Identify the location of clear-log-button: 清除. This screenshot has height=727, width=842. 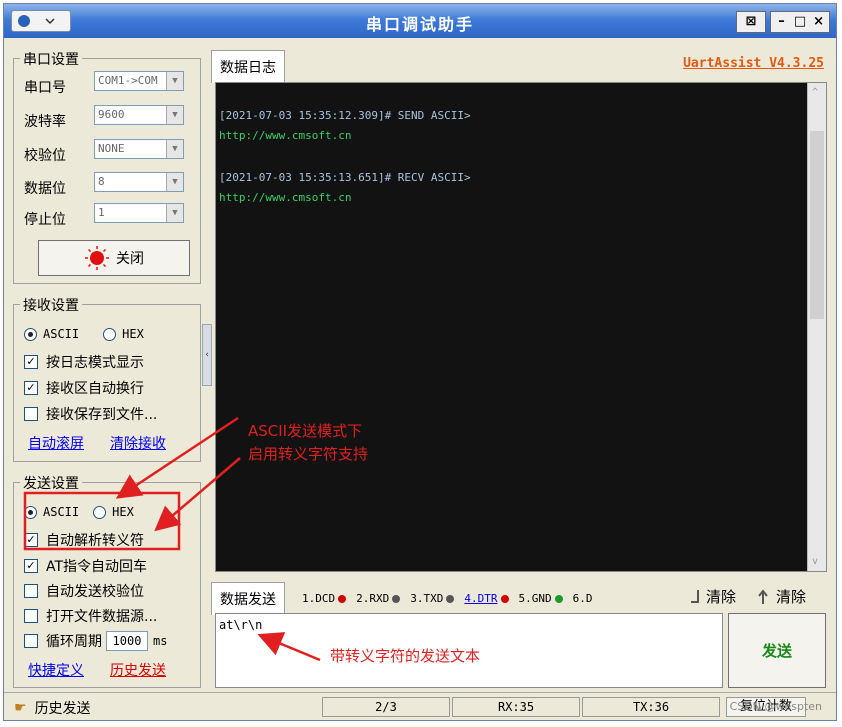
(712, 596).